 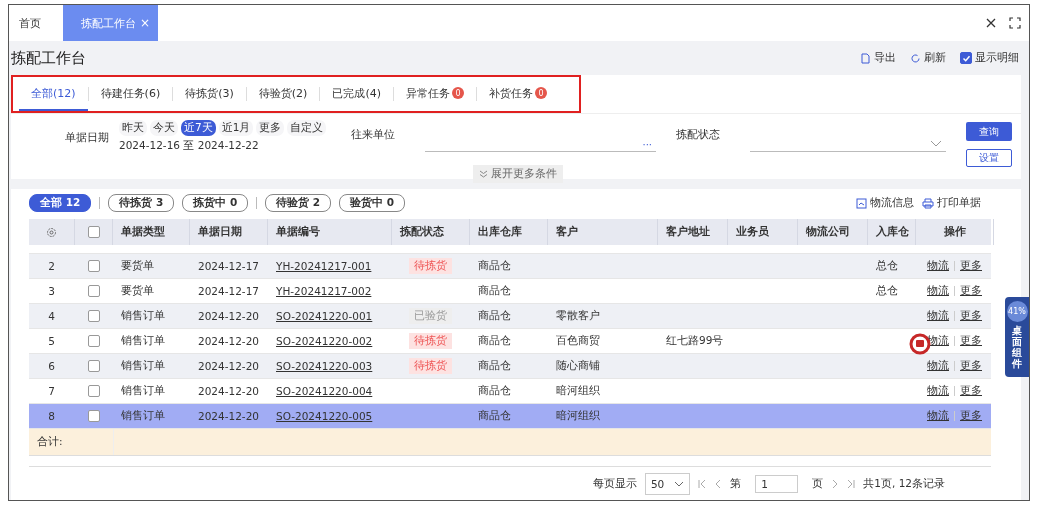 What do you see at coordinates (434, 94) in the screenshot?
I see `status-tab: 异常任务 0` at bounding box center [434, 94].